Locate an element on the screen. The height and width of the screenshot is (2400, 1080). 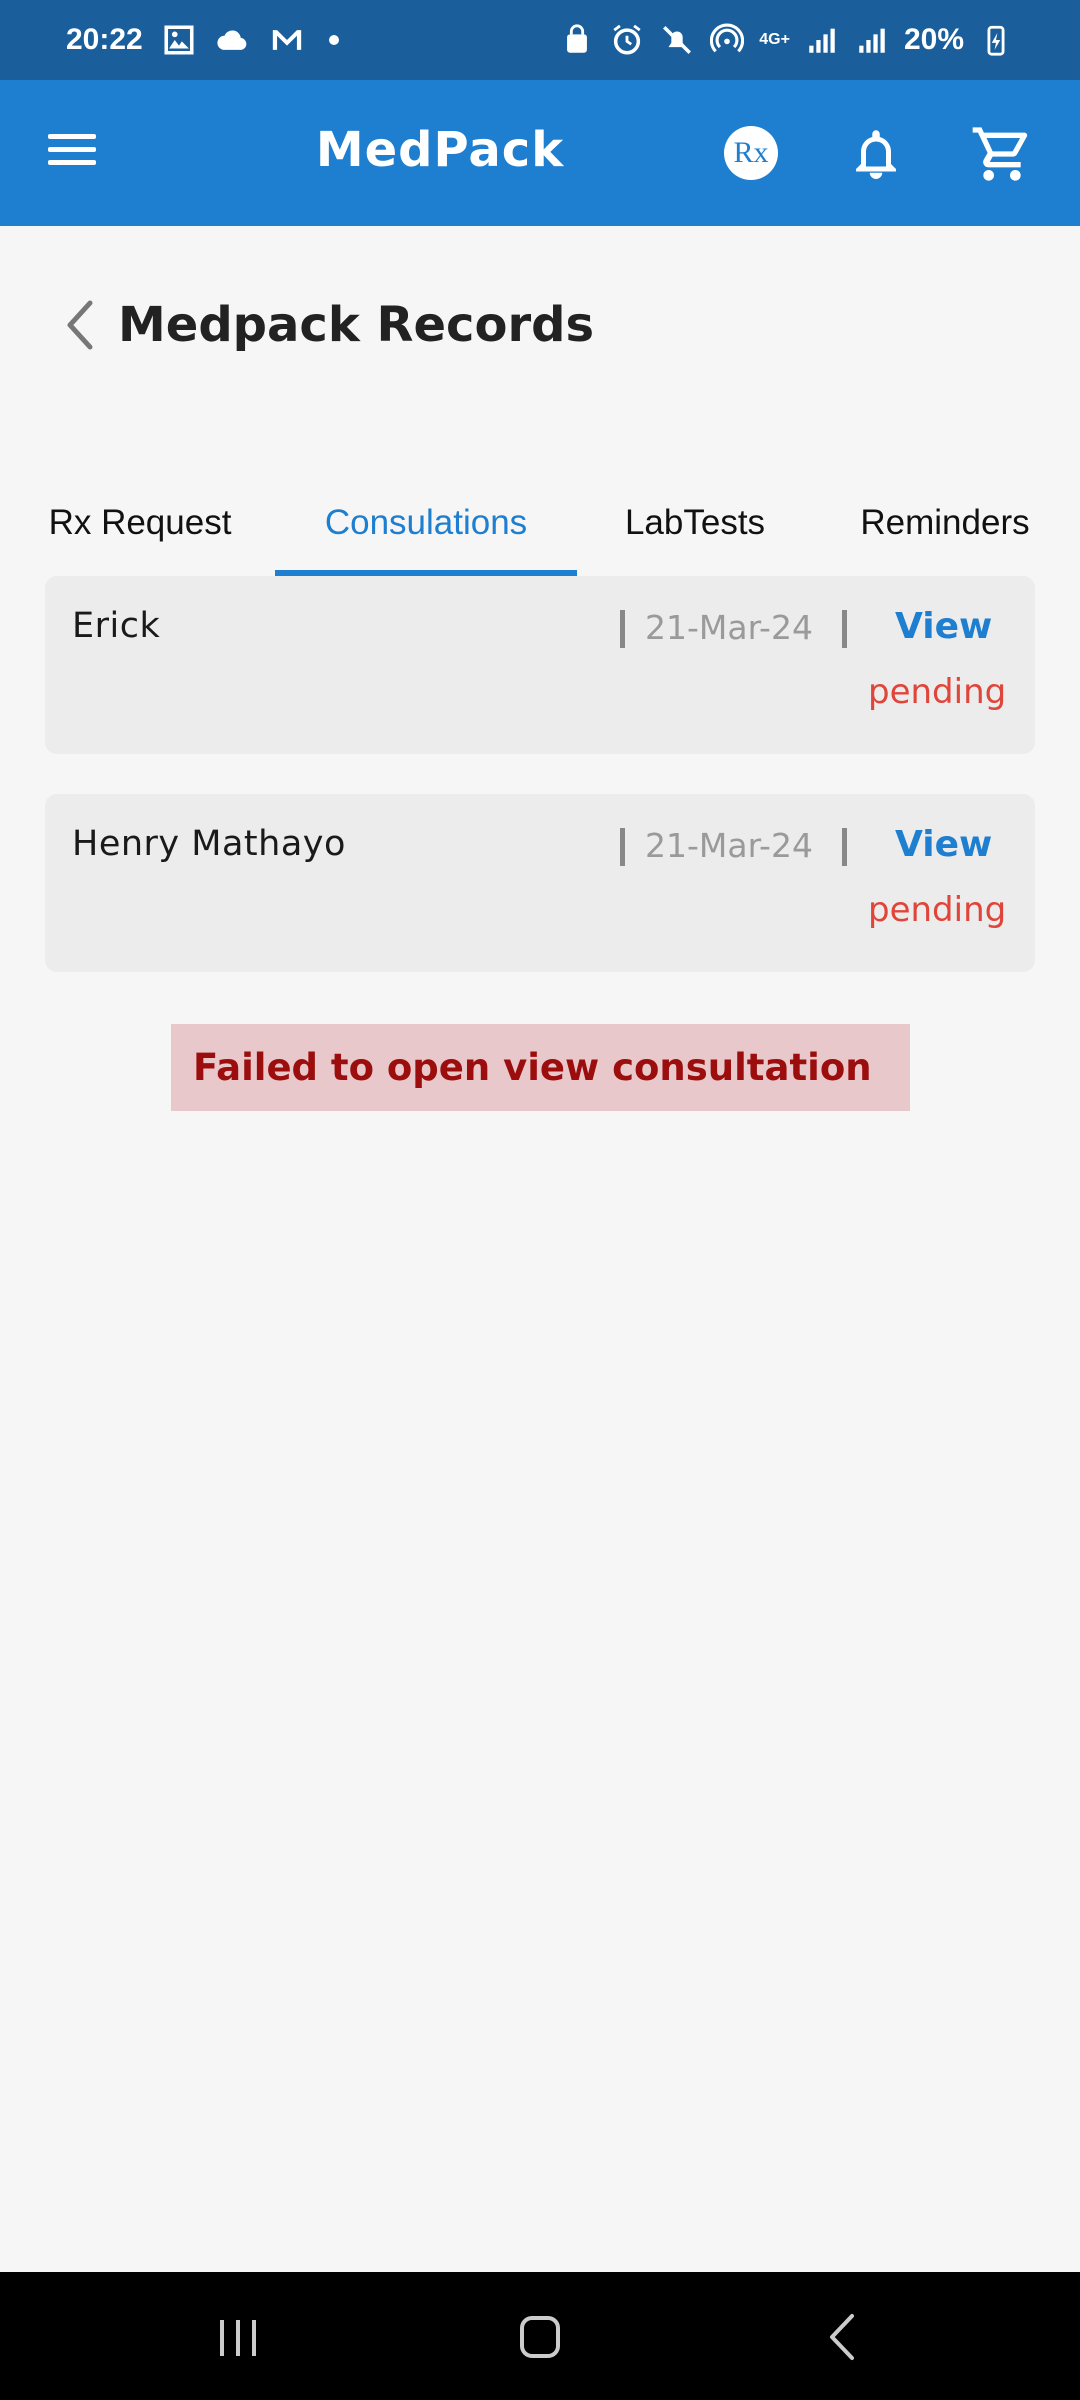
lock-icon is located at coordinates (577, 40).